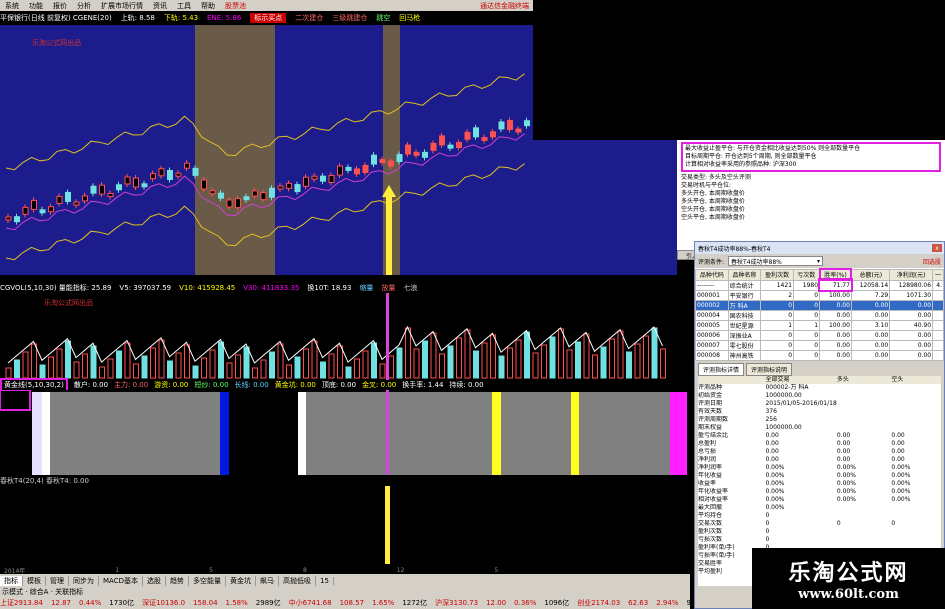  What do you see at coordinates (807, 274) in the screenshot?
I see `col-header: 亏次数` at bounding box center [807, 274].